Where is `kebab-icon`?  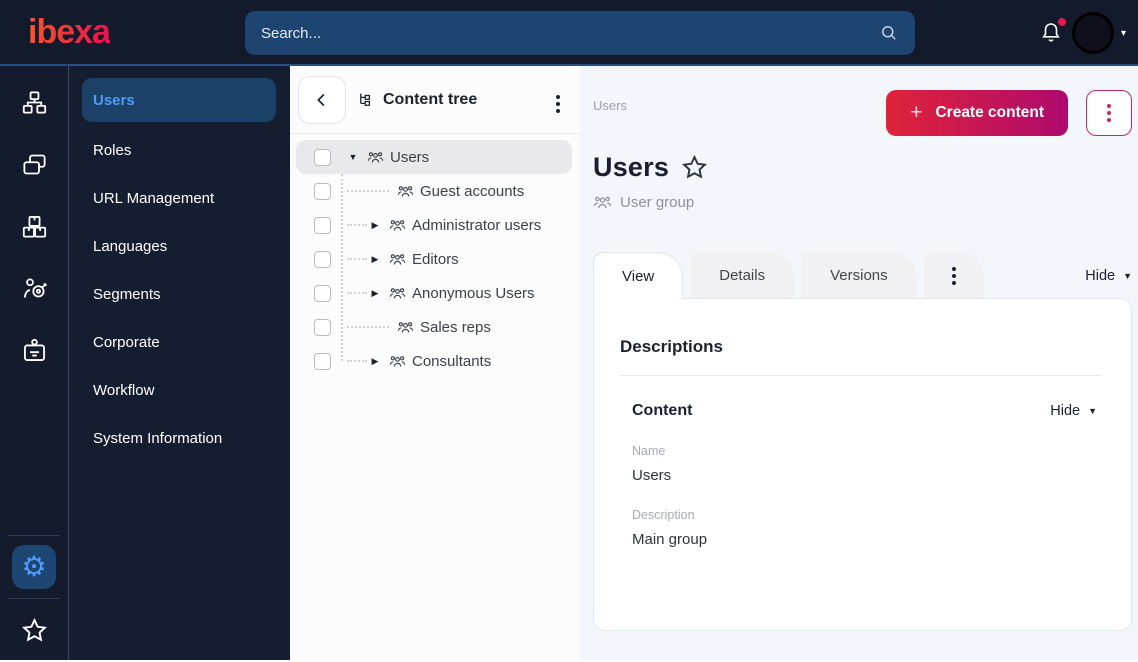 kebab-icon is located at coordinates (1109, 113).